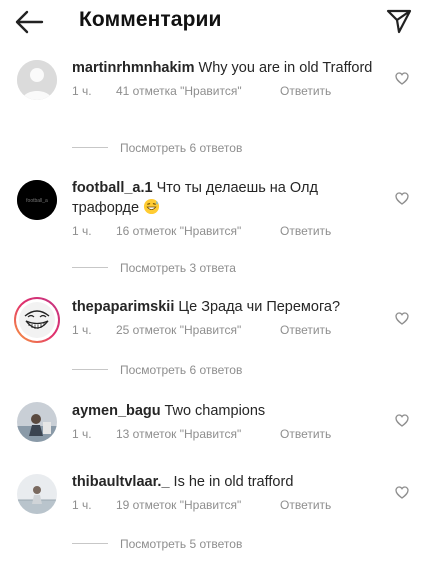 Image resolution: width=428 pixels, height=562 pixels. I want to click on comment-username: thepaparimskii, so click(123, 307).